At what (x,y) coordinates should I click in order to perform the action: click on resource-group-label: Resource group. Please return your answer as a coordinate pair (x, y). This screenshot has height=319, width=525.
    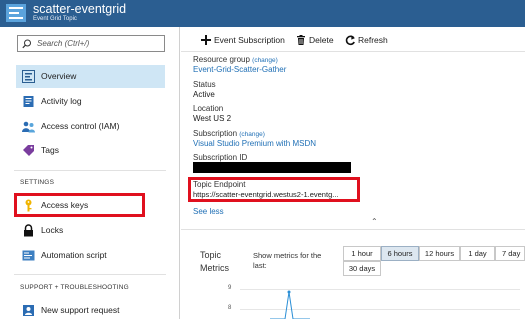
    Looking at the image, I should click on (221, 59).